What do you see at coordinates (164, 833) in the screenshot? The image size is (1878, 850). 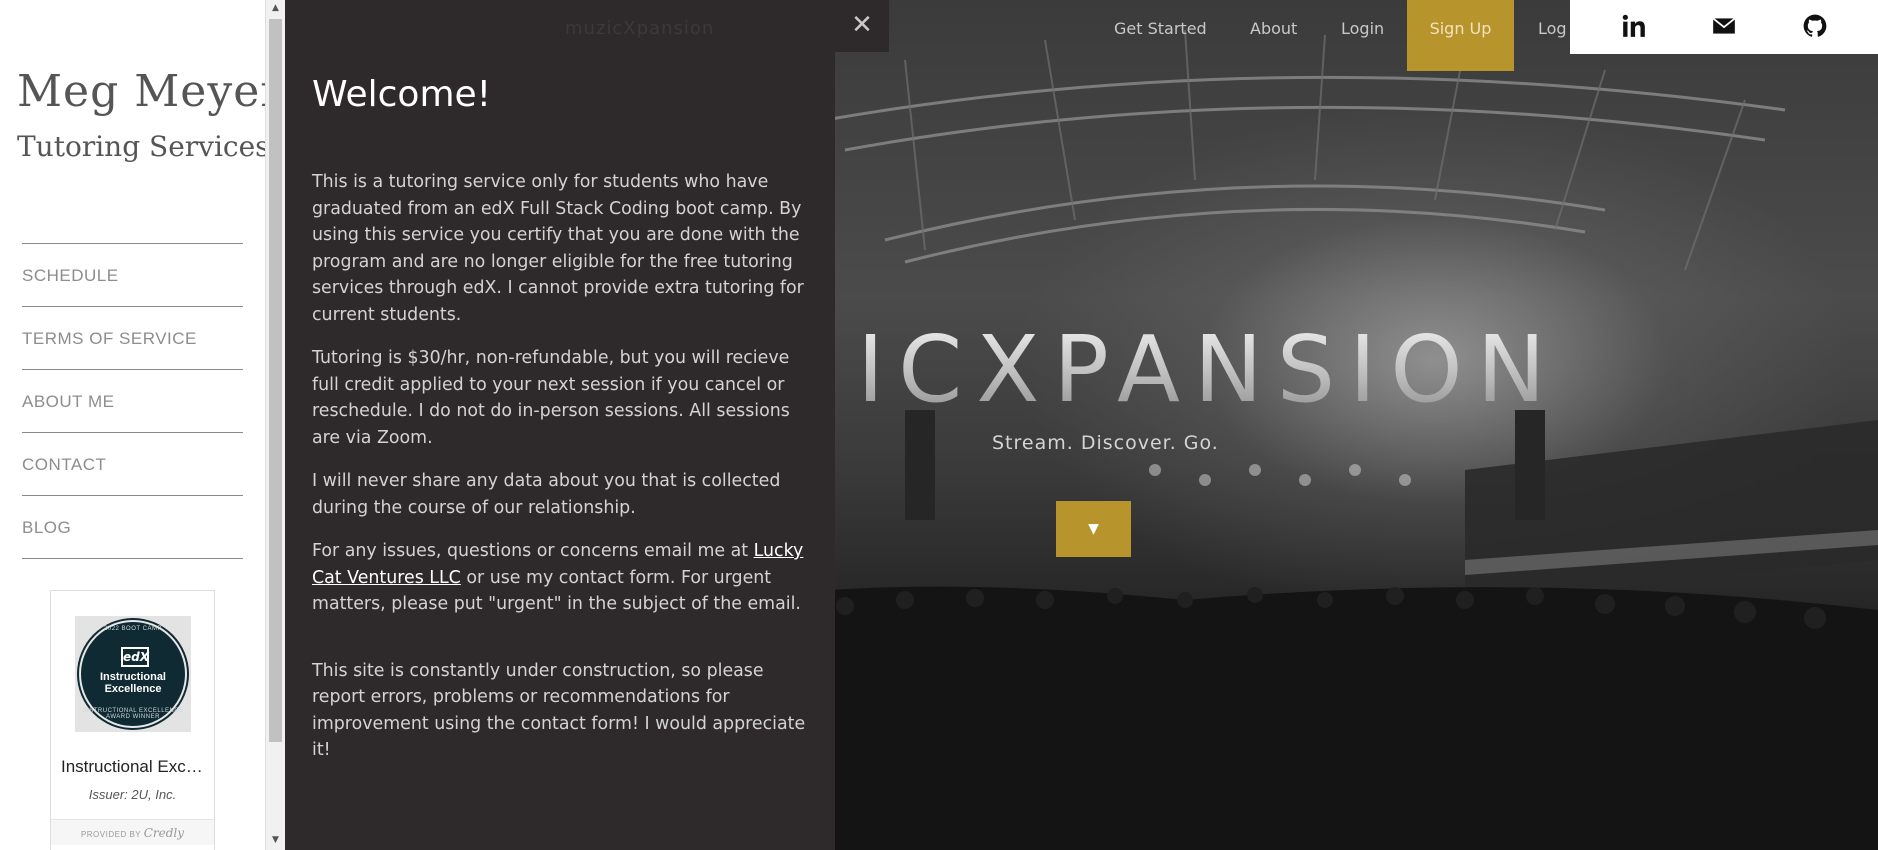 I see `credly-logo: Credly` at bounding box center [164, 833].